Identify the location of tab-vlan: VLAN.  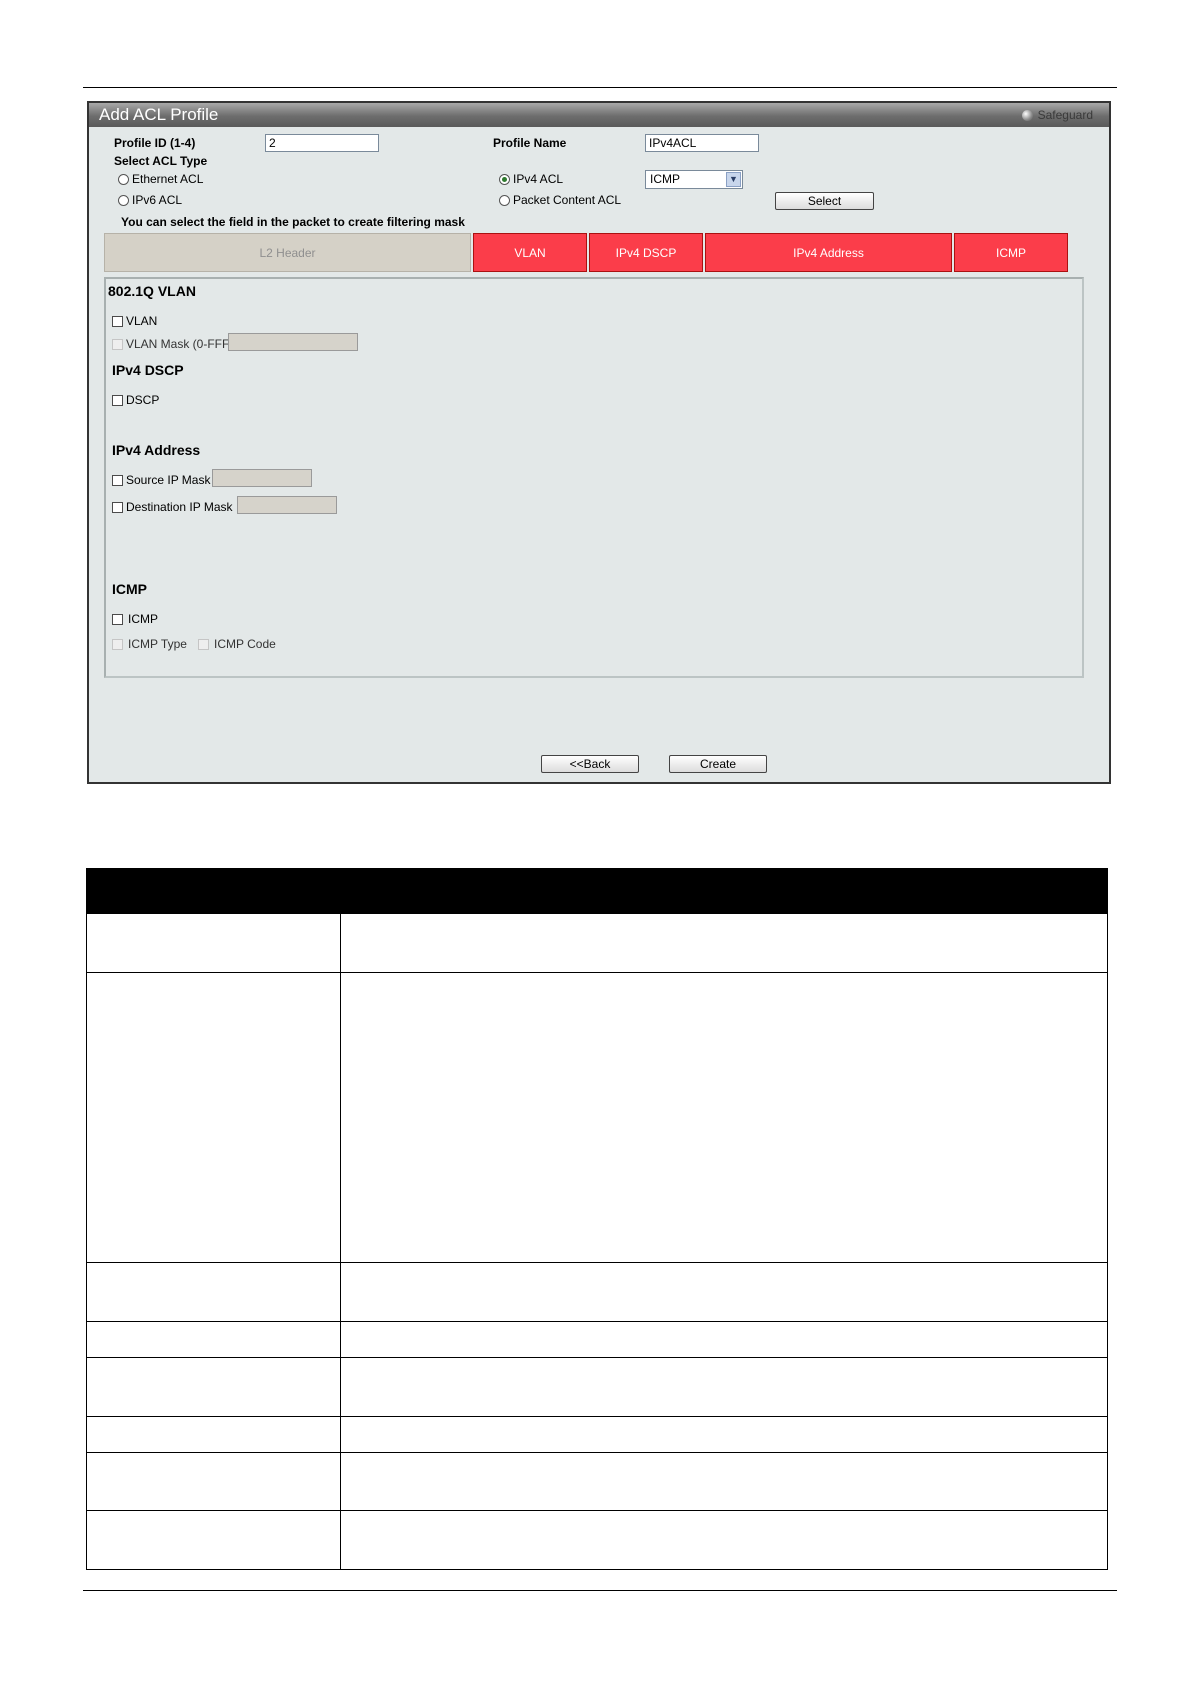
(530, 252).